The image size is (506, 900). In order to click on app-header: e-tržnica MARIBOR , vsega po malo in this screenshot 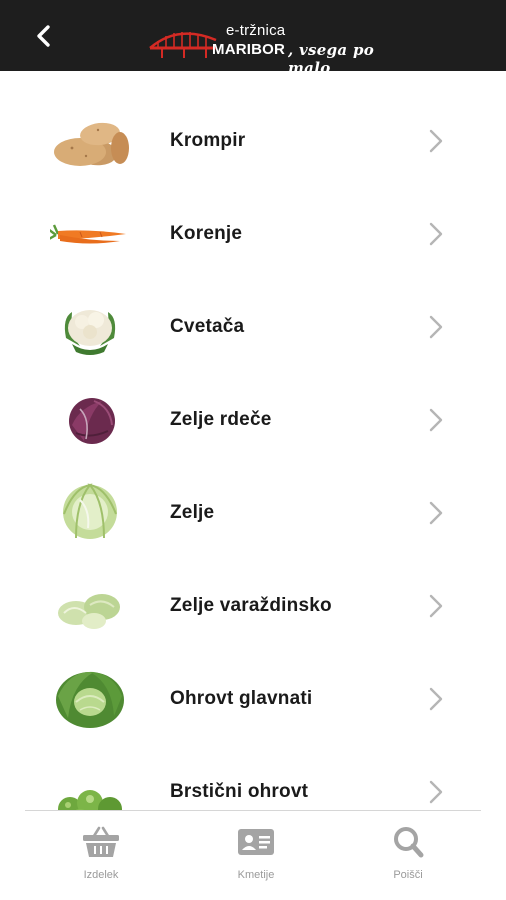, I will do `click(253, 38)`.